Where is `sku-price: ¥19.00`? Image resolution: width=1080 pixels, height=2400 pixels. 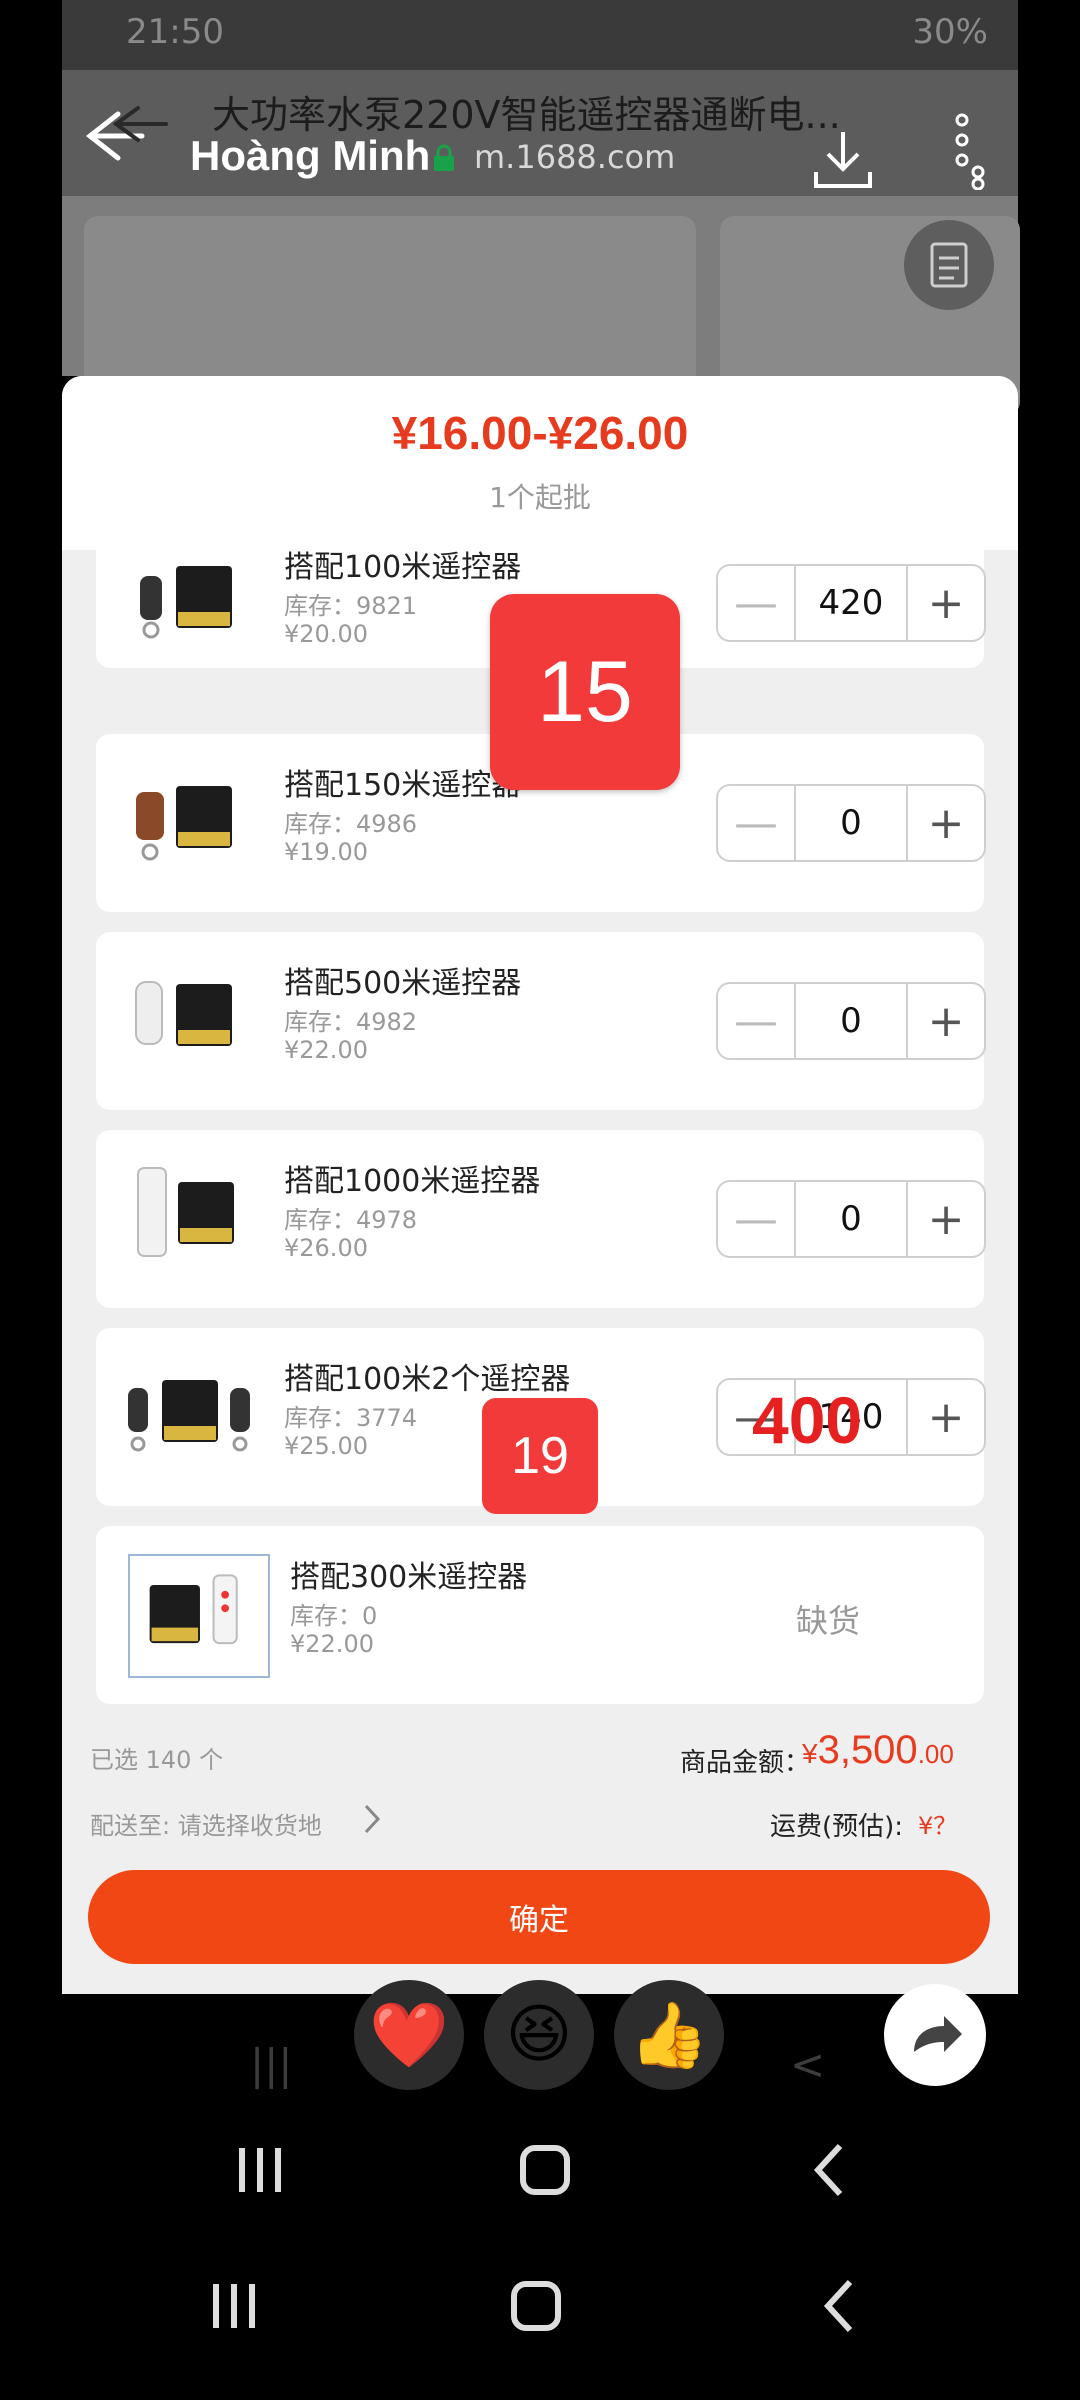
sku-price: ¥19.00 is located at coordinates (326, 852).